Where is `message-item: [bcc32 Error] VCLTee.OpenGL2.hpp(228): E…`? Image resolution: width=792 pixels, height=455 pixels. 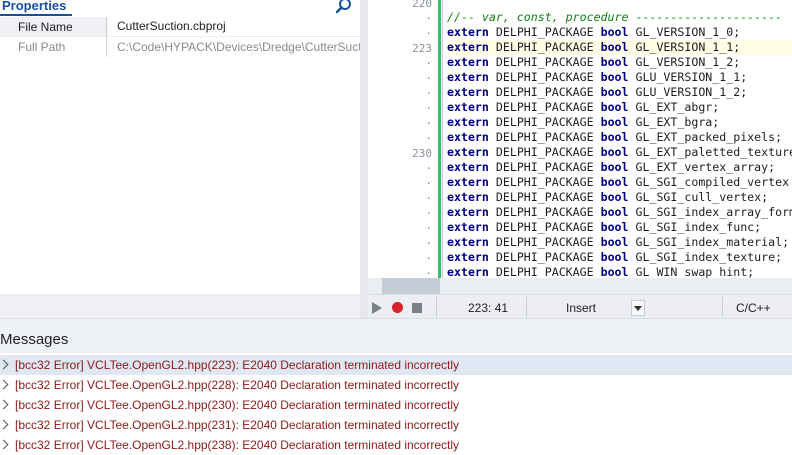
message-item: [bcc32 Error] VCLTee.OpenGL2.hpp(228): E… is located at coordinates (396, 385).